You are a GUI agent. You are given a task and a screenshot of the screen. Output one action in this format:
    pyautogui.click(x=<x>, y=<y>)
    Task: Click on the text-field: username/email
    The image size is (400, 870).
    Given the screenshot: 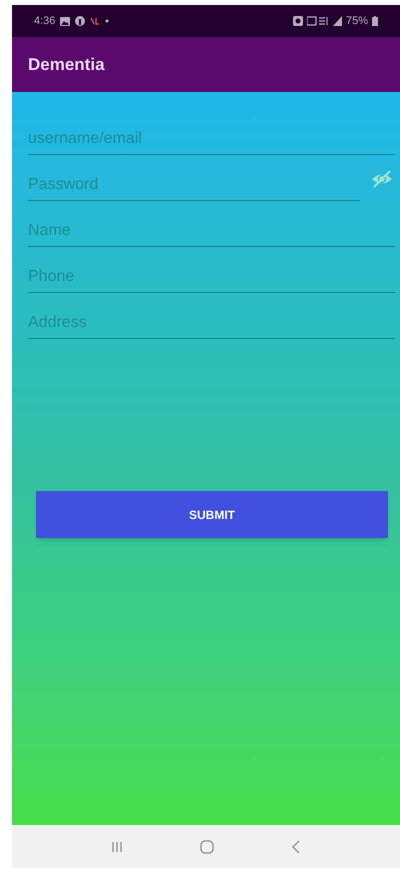 What is the action you would take?
    pyautogui.click(x=211, y=139)
    